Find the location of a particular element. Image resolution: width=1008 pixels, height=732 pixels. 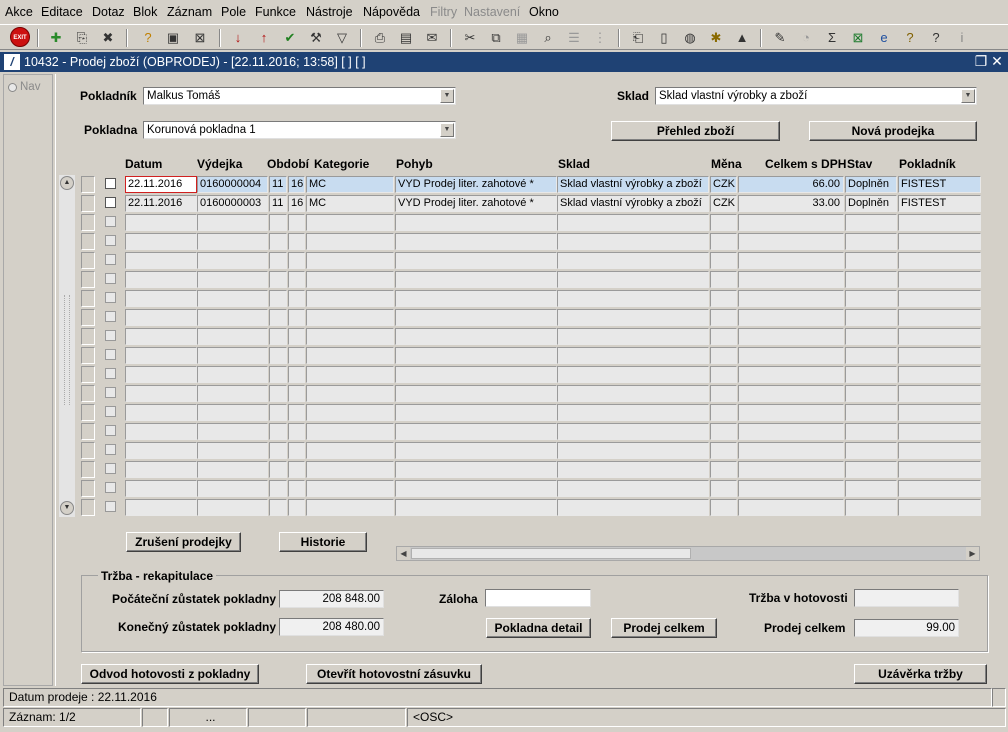

menu-blok: Blok is located at coordinates (145, 12).